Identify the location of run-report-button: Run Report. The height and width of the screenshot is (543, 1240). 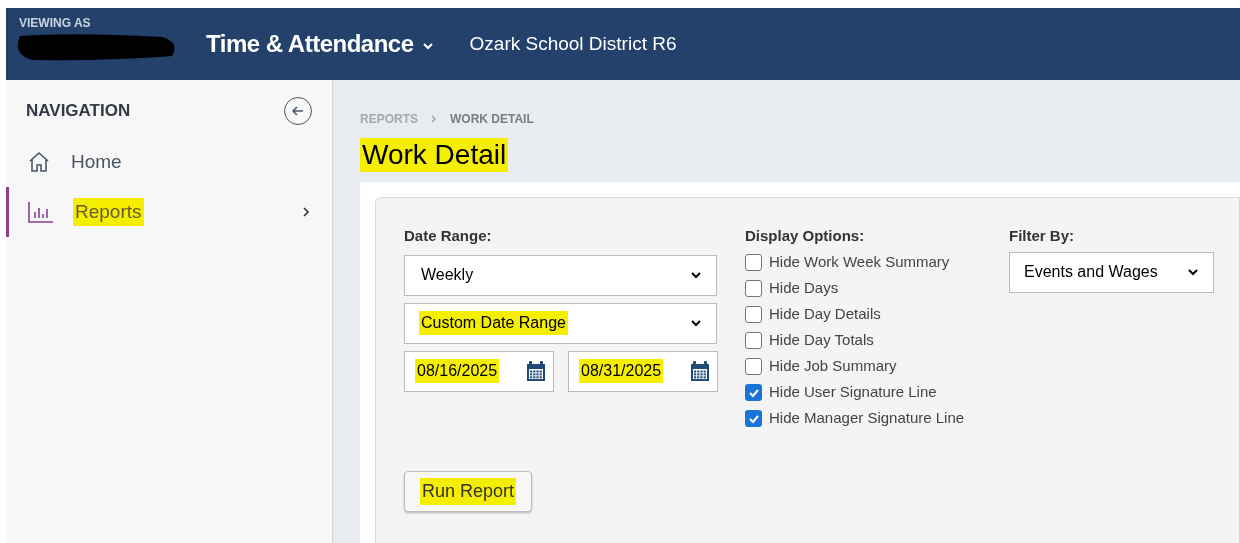
(468, 491).